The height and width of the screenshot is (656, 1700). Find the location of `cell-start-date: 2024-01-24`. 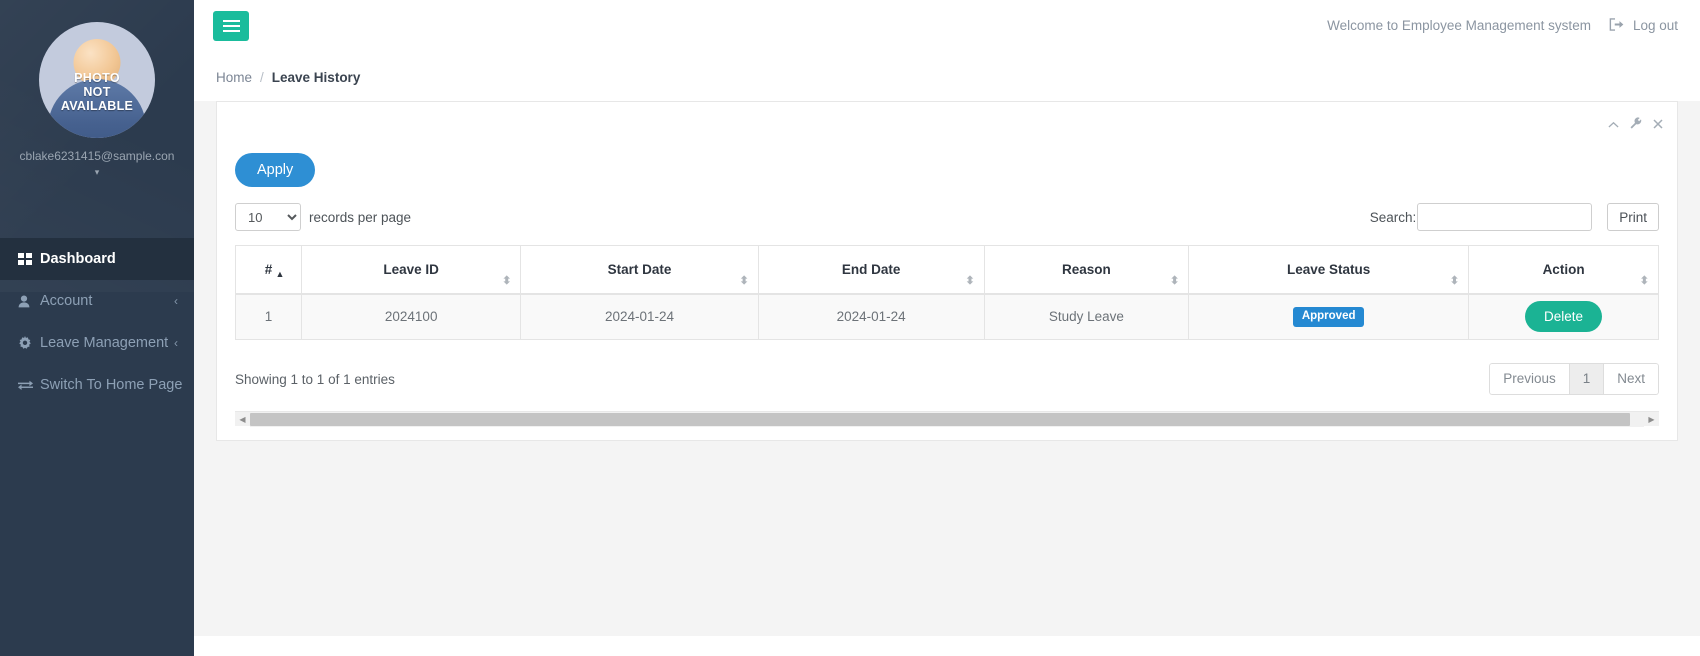

cell-start-date: 2024-01-24 is located at coordinates (639, 316).